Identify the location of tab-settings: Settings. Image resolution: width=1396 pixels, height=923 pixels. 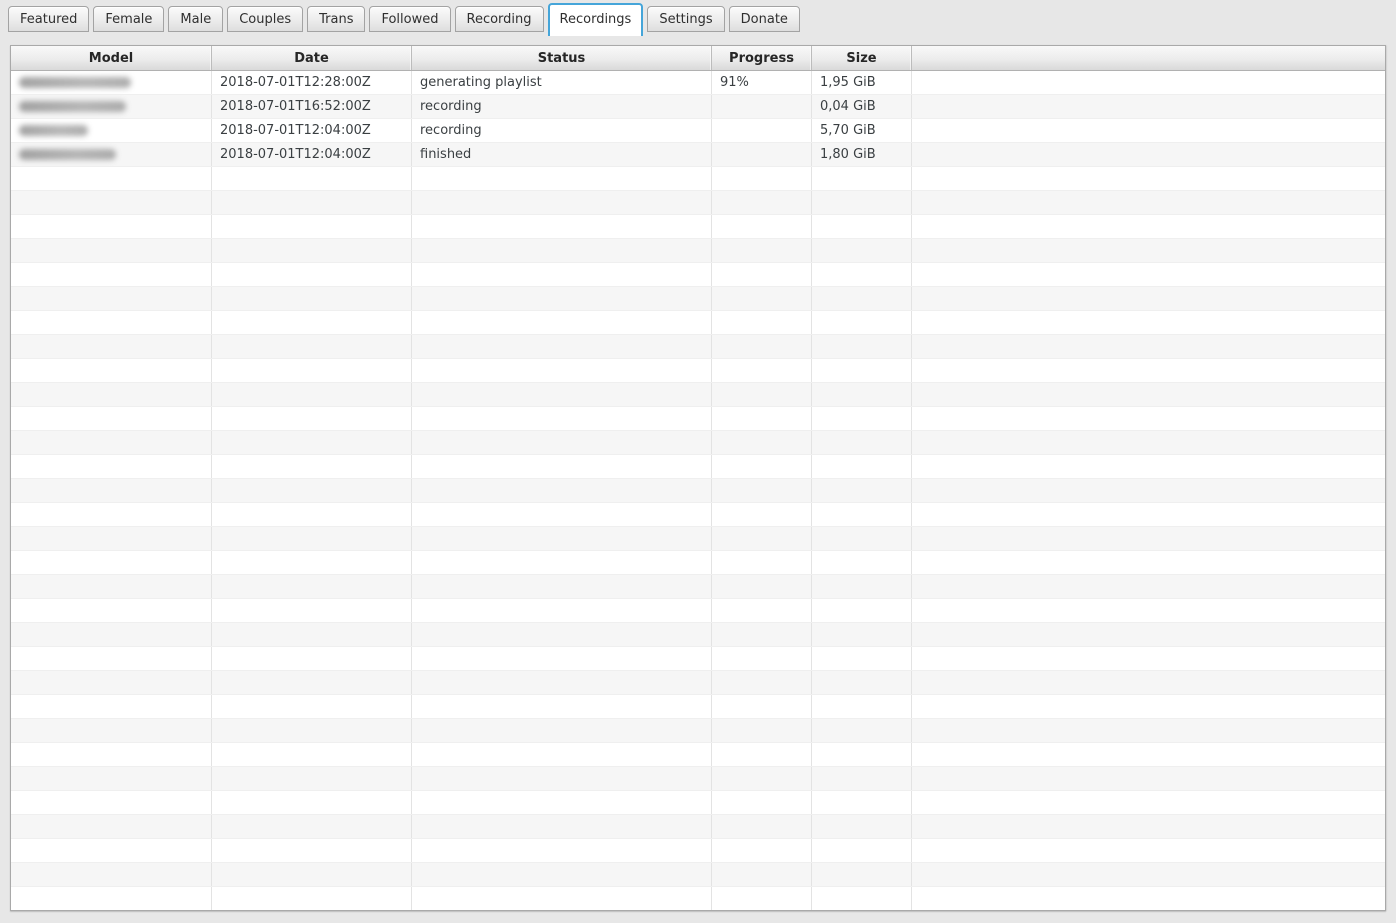
(686, 19).